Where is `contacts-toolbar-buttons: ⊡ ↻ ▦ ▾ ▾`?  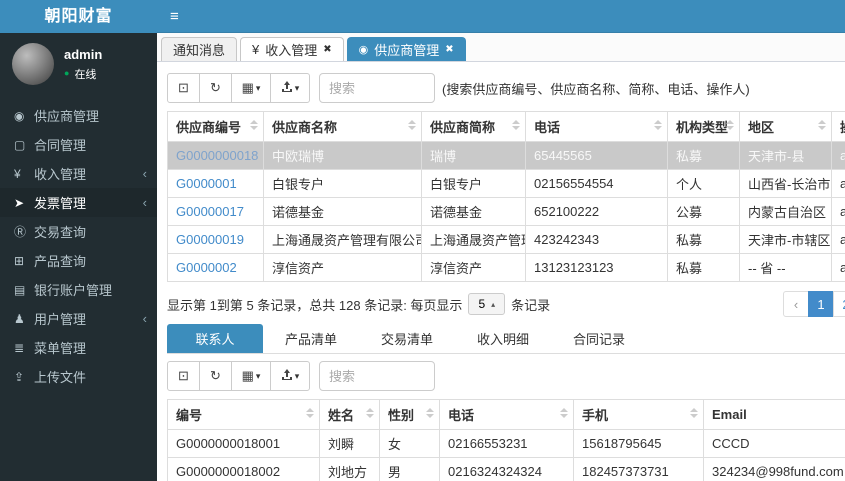 contacts-toolbar-buttons: ⊡ ↻ ▦ ▾ ▾ is located at coordinates (238, 376).